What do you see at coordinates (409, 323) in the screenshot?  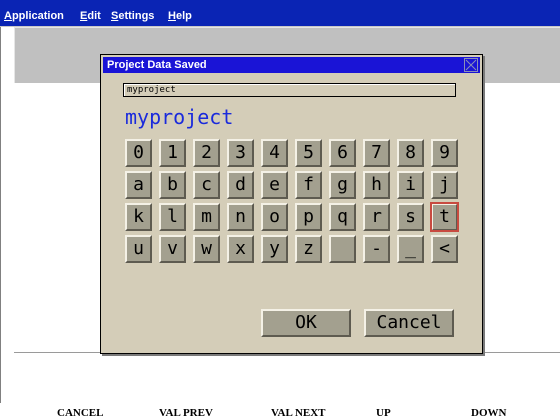 I see `cancel-button: Cancel` at bounding box center [409, 323].